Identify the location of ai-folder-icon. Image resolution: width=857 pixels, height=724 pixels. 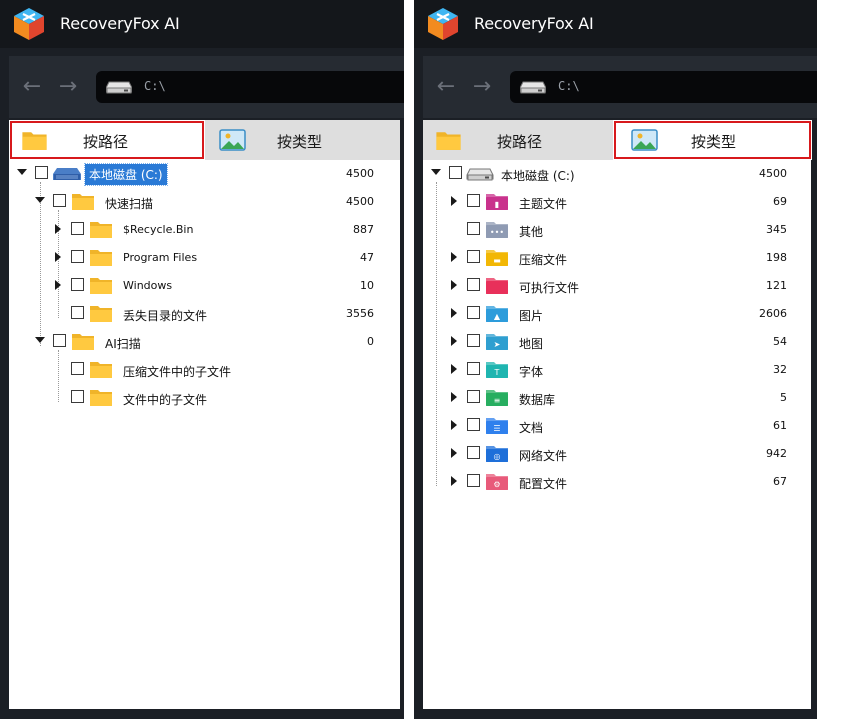
(83, 341).